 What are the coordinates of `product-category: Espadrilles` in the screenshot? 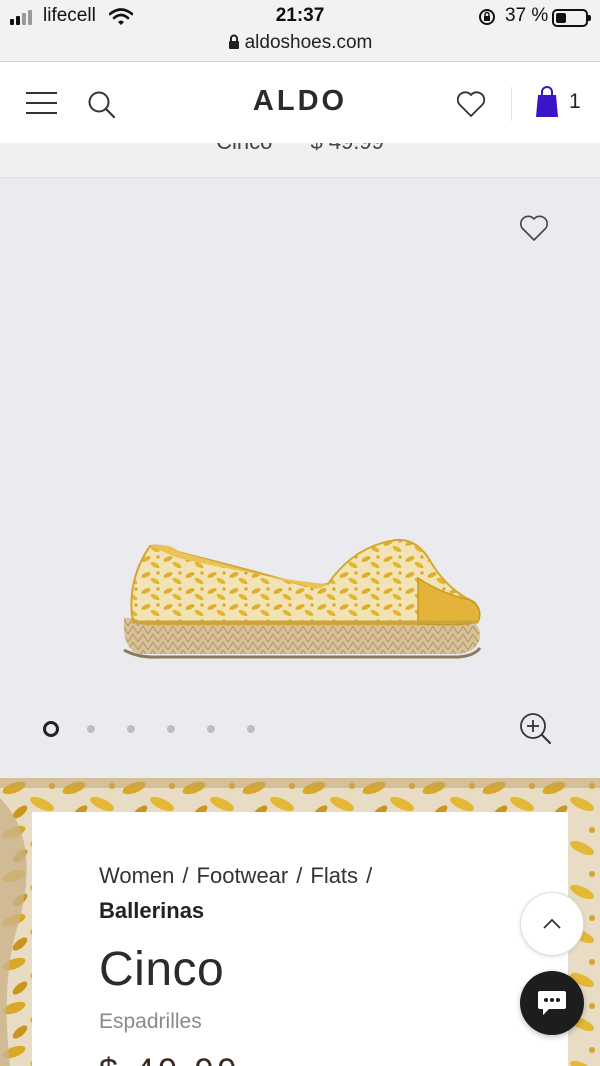 It's located at (150, 1021).